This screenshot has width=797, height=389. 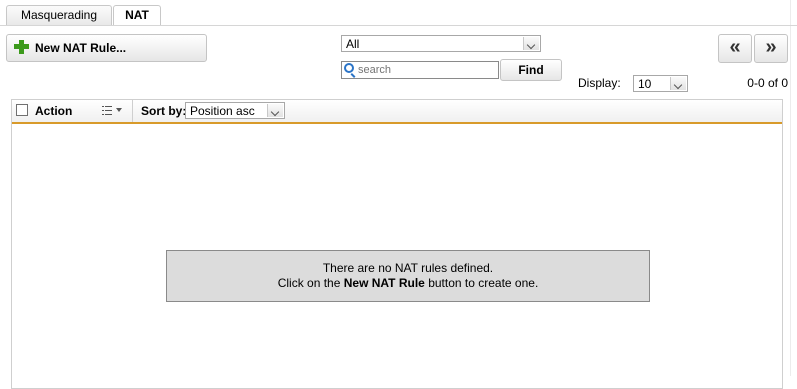 I want to click on column-menu-icon, so click(x=112, y=110).